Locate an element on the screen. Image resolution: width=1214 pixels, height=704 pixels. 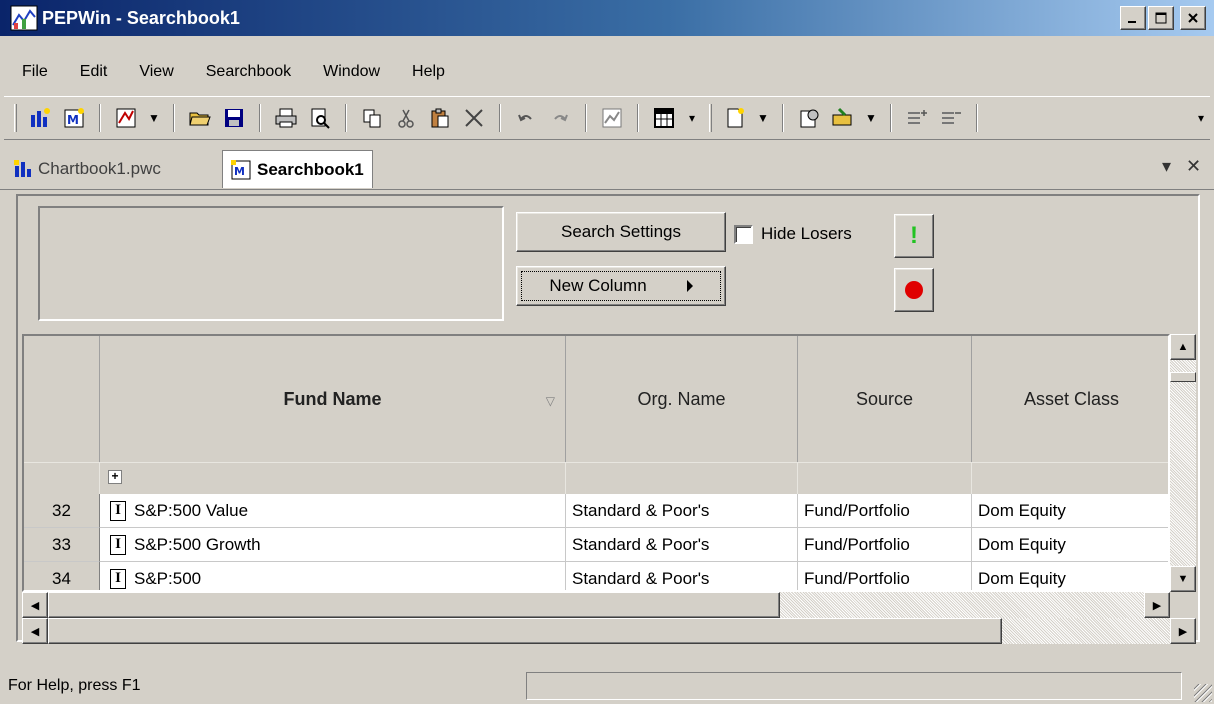
scroll-down-icon: ▼ is located at coordinates (1183, 579).